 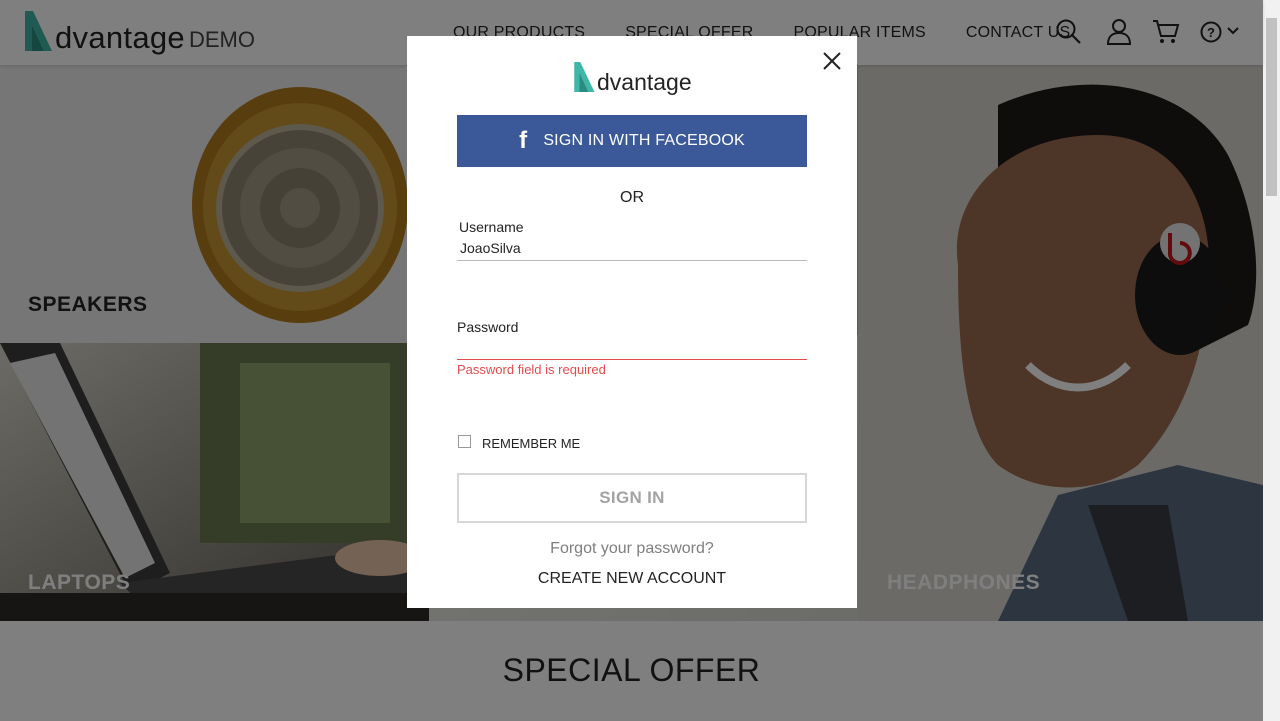 What do you see at coordinates (1271, 107) in the screenshot?
I see `scrollbar-thumb` at bounding box center [1271, 107].